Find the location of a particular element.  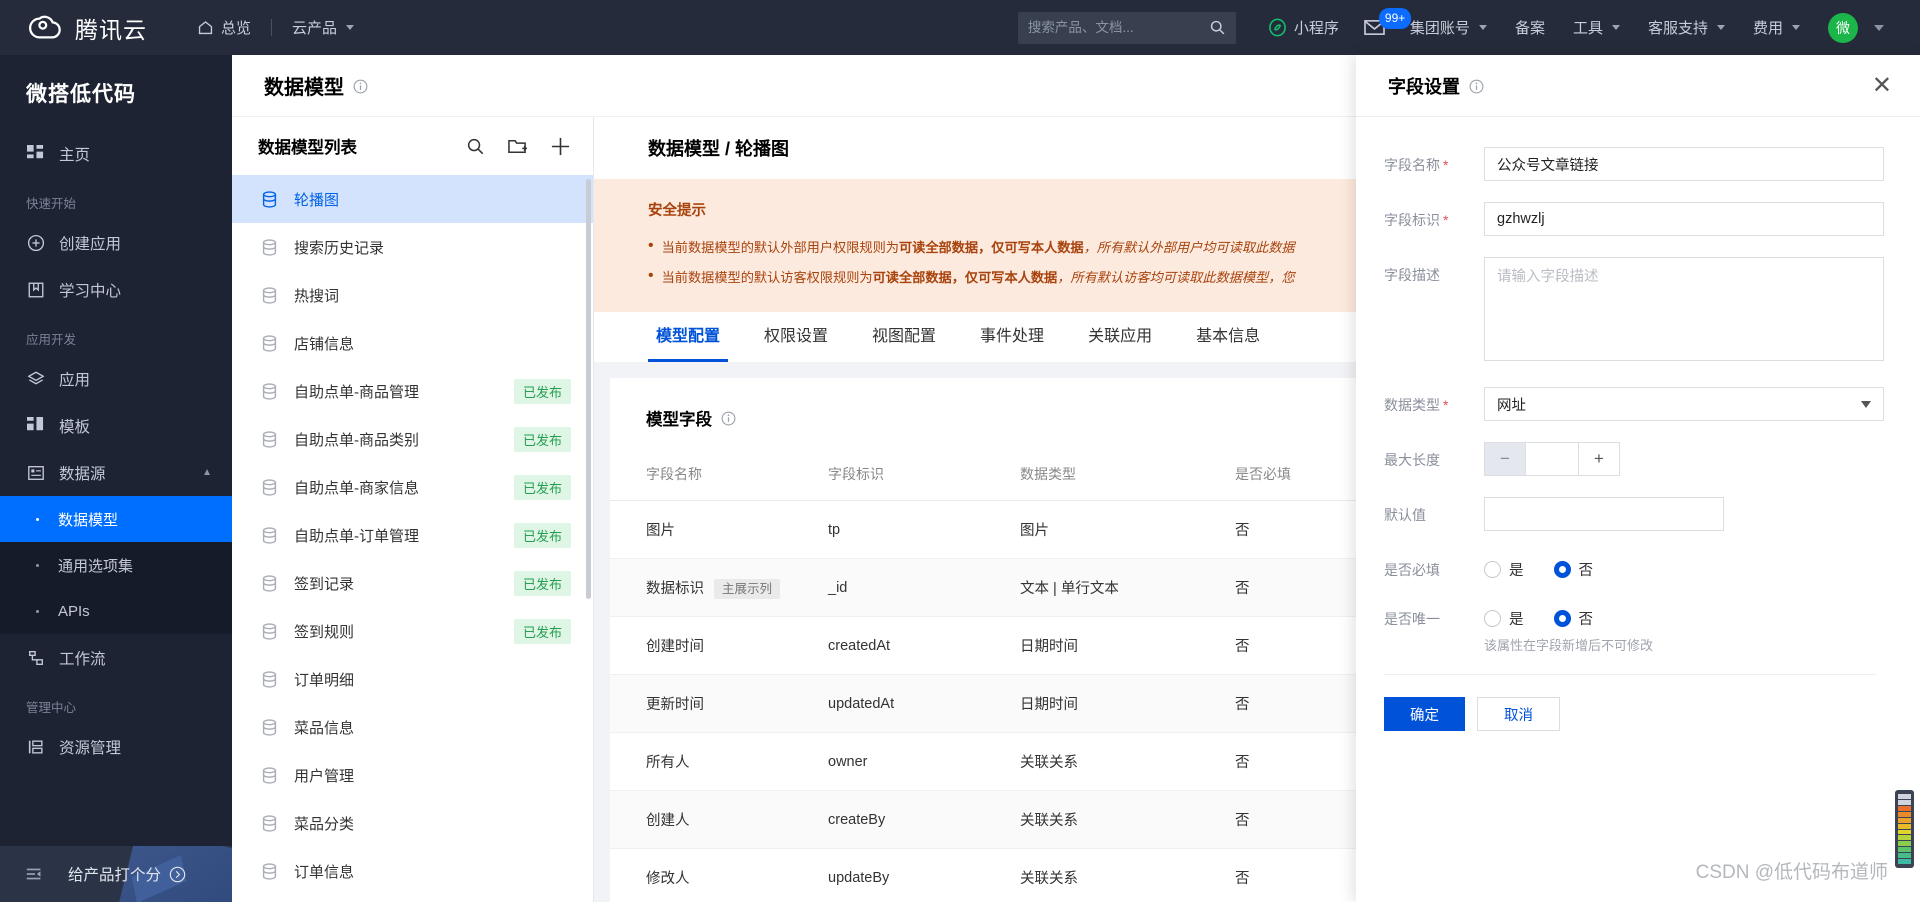

sidebar-item-data-model-label: 数据模型 is located at coordinates (88, 520).